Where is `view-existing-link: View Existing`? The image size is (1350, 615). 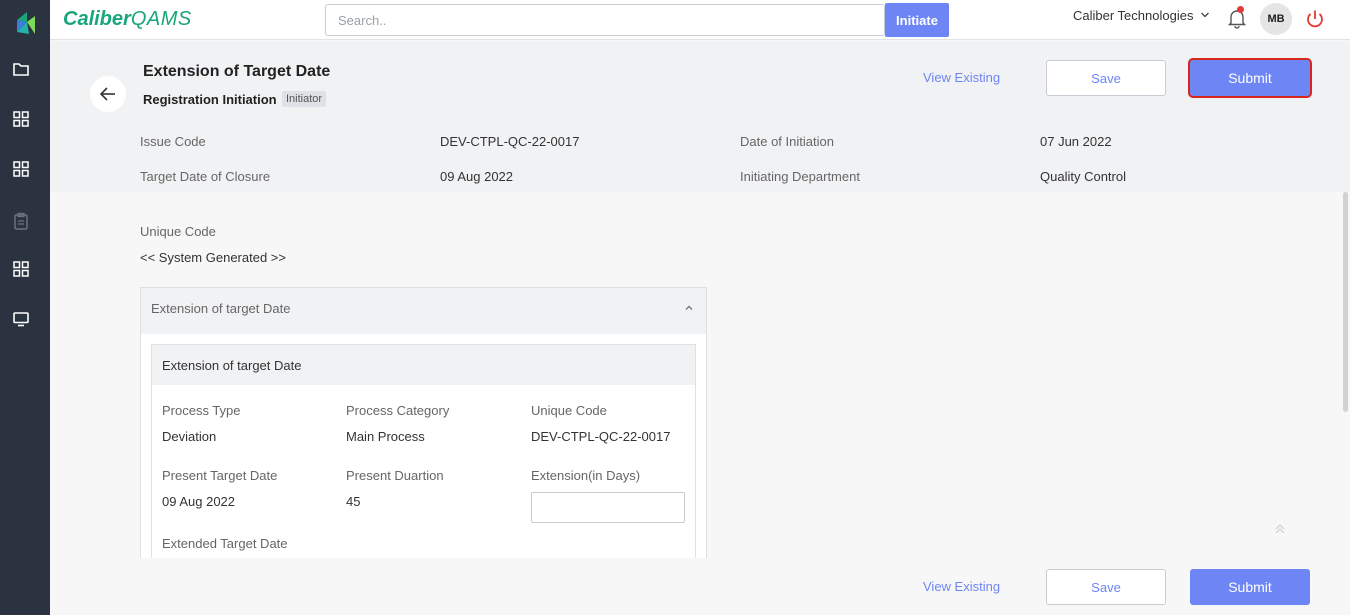
view-existing-link: View Existing is located at coordinates (961, 77).